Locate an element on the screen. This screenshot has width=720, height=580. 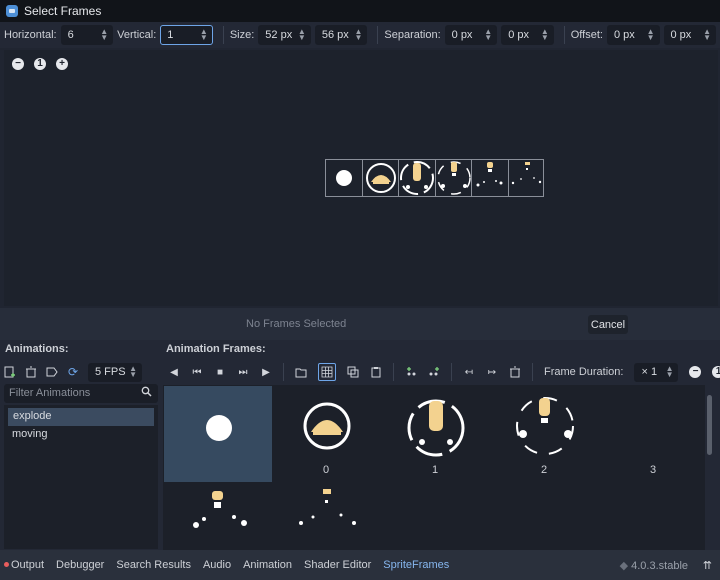
offset-y-spinbox: 0 px ▲ ▼ is located at coordinates (690, 35).